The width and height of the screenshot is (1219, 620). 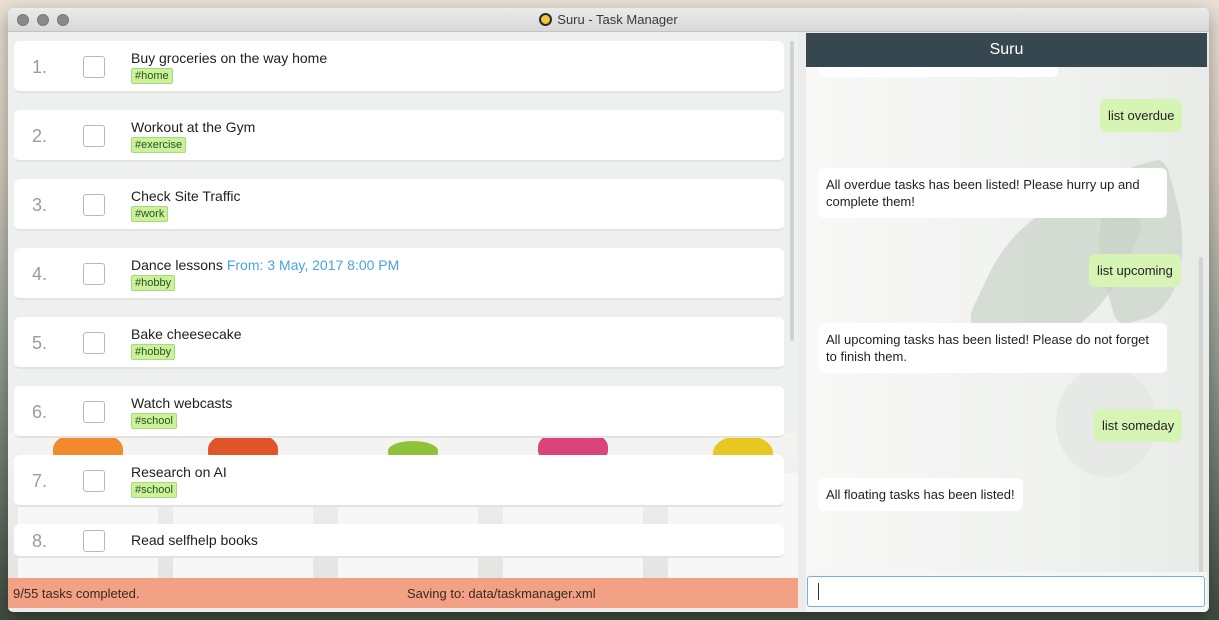 What do you see at coordinates (399, 412) in the screenshot?
I see `task-card: 6. Watch webcasts #school` at bounding box center [399, 412].